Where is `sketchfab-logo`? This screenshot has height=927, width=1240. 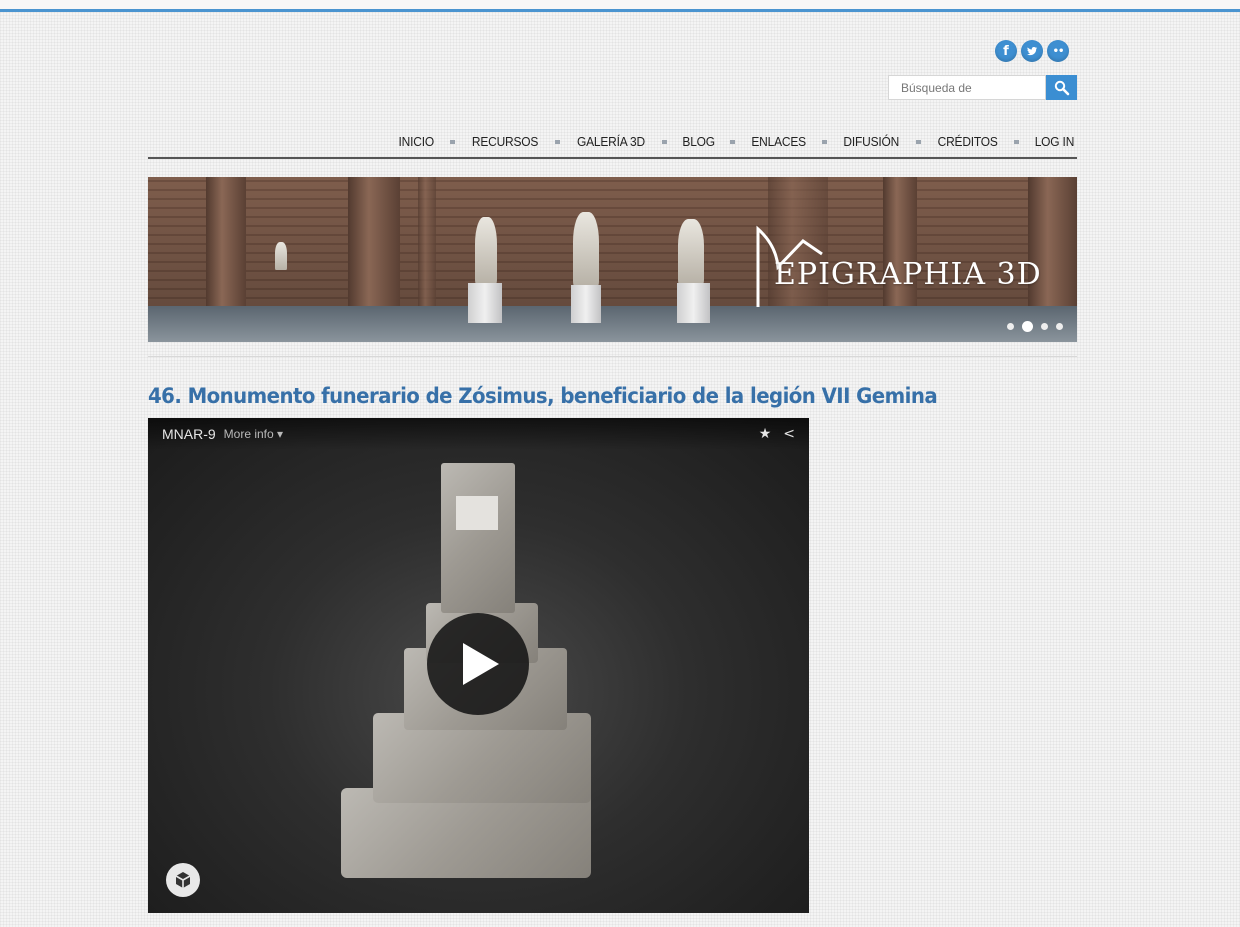 sketchfab-logo is located at coordinates (183, 880).